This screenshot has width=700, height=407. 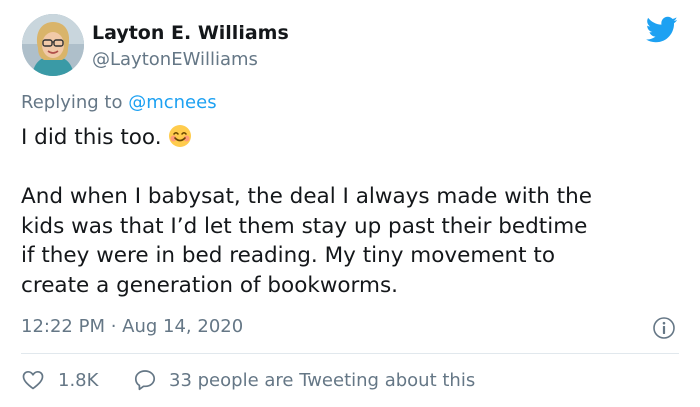 I want to click on tweeting-about-link: 33 people are Tweeting about this, so click(x=304, y=380).